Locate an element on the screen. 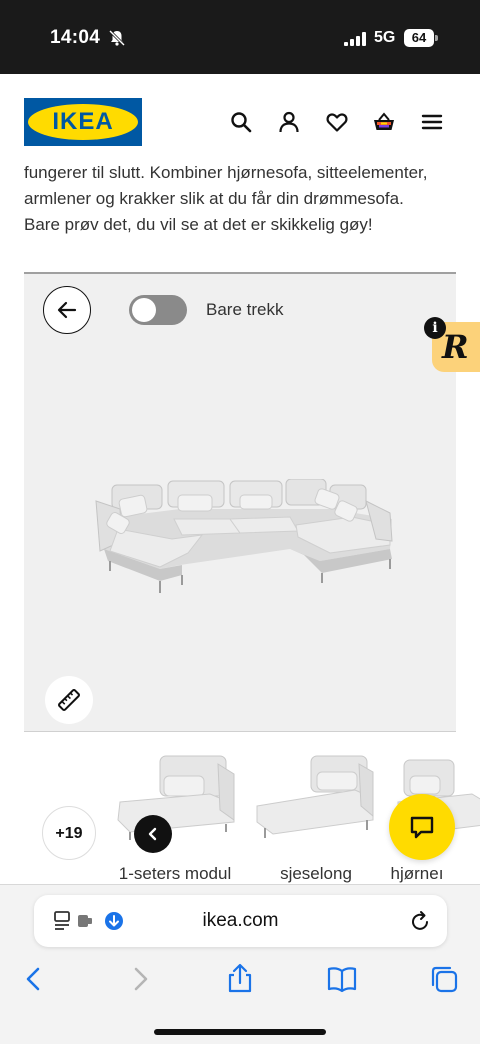  cart-icon is located at coordinates (384, 122).